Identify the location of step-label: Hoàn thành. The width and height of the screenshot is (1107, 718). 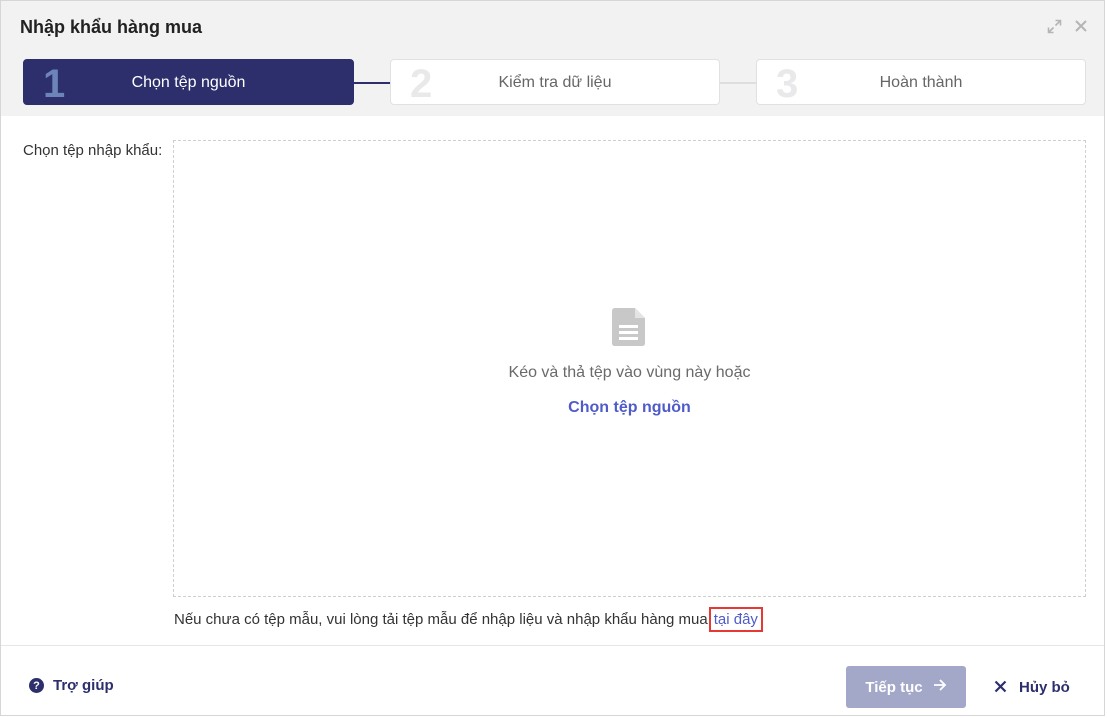
(921, 82).